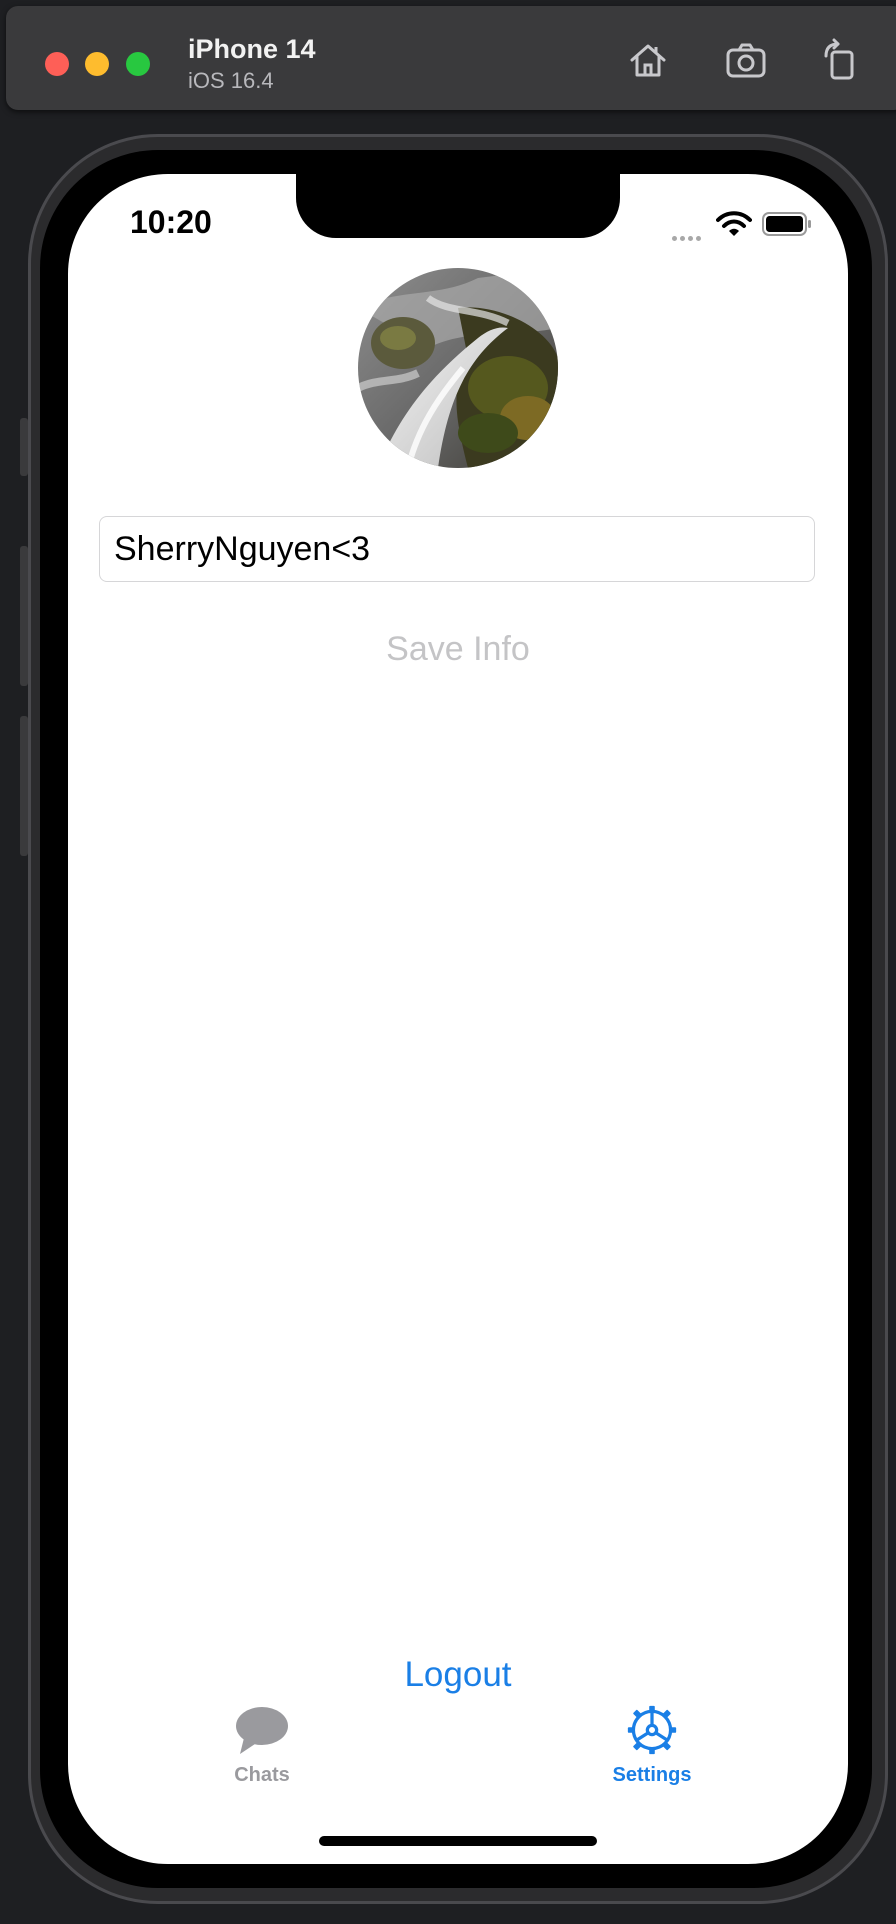 This screenshot has height=1924, width=896. What do you see at coordinates (457, 549) in the screenshot?
I see `username-field` at bounding box center [457, 549].